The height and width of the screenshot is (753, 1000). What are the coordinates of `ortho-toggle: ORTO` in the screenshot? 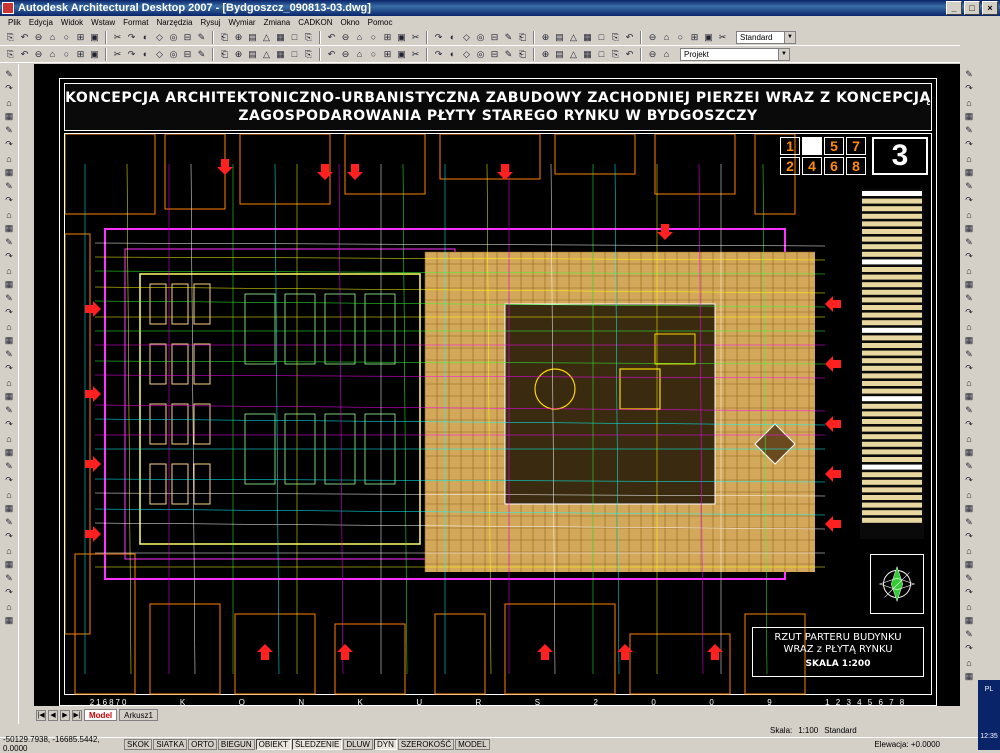 It's located at (202, 744).